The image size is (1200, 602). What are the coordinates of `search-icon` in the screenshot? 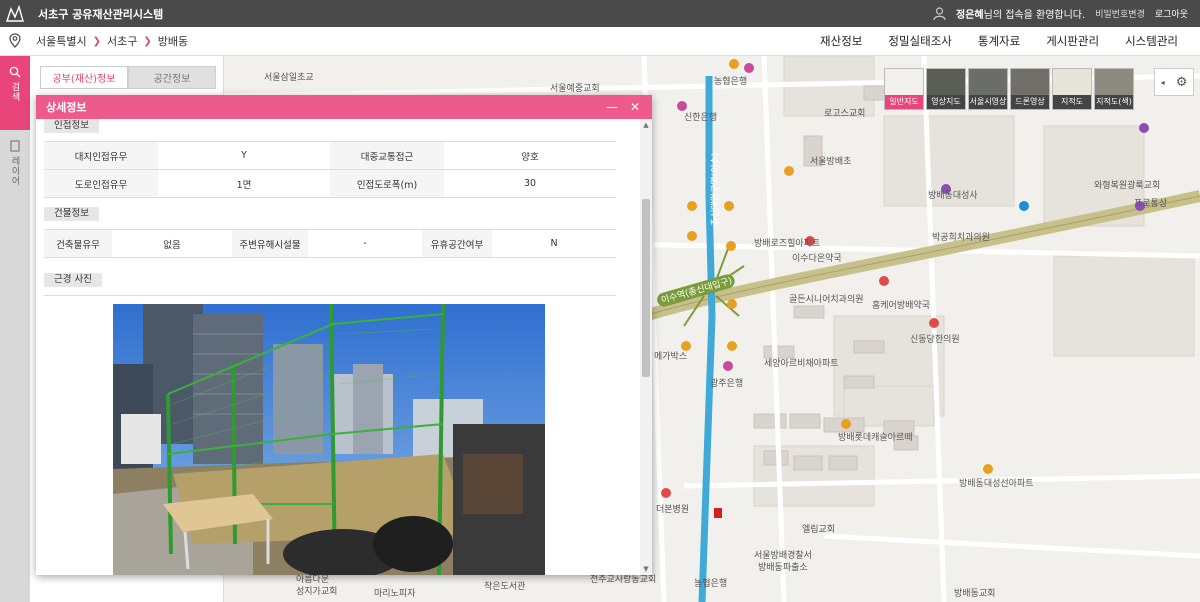 It's located at (15, 72).